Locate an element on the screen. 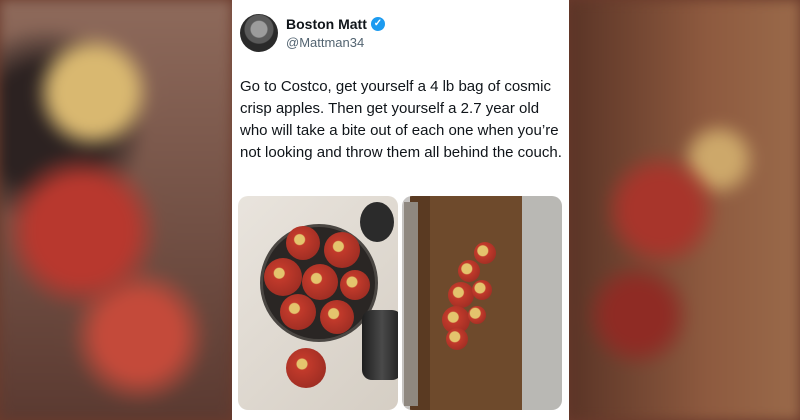 The image size is (800, 420). avatar is located at coordinates (259, 33).